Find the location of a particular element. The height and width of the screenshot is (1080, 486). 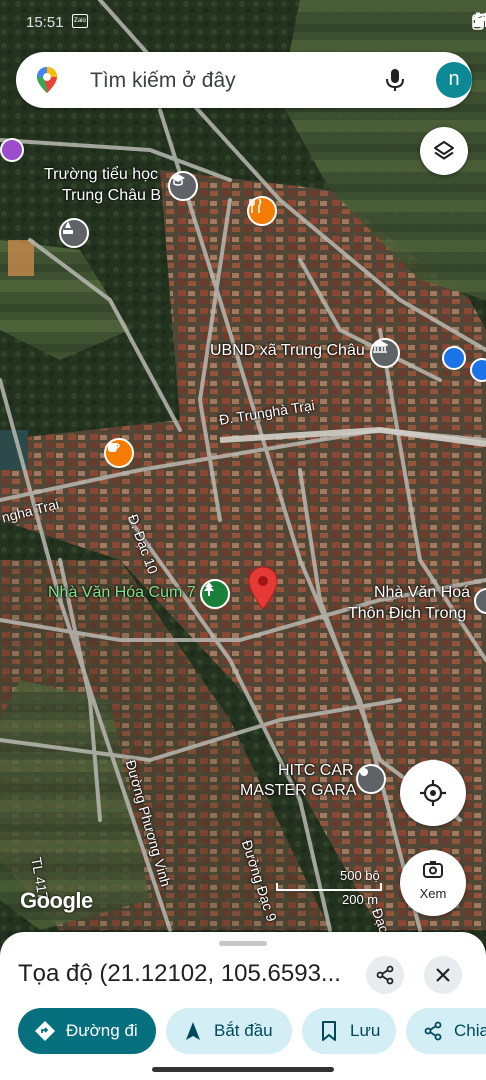

school-label-line1: Trường tiểu học is located at coordinates (101, 175).